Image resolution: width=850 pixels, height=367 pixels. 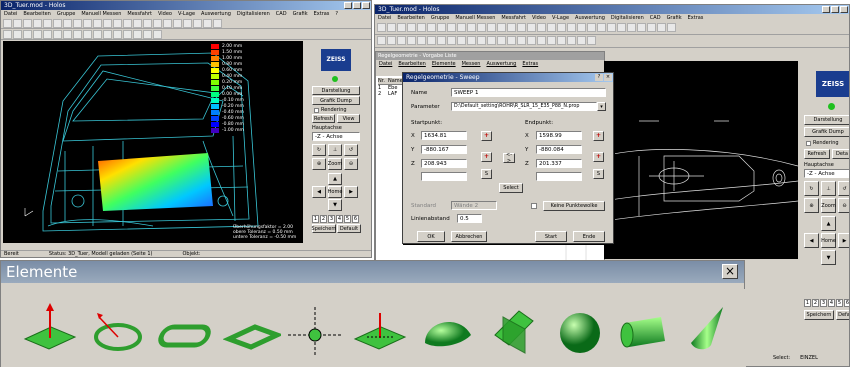 What do you see at coordinates (444, 135) in the screenshot?
I see `start-x-field: 1634.81` at bounding box center [444, 135].